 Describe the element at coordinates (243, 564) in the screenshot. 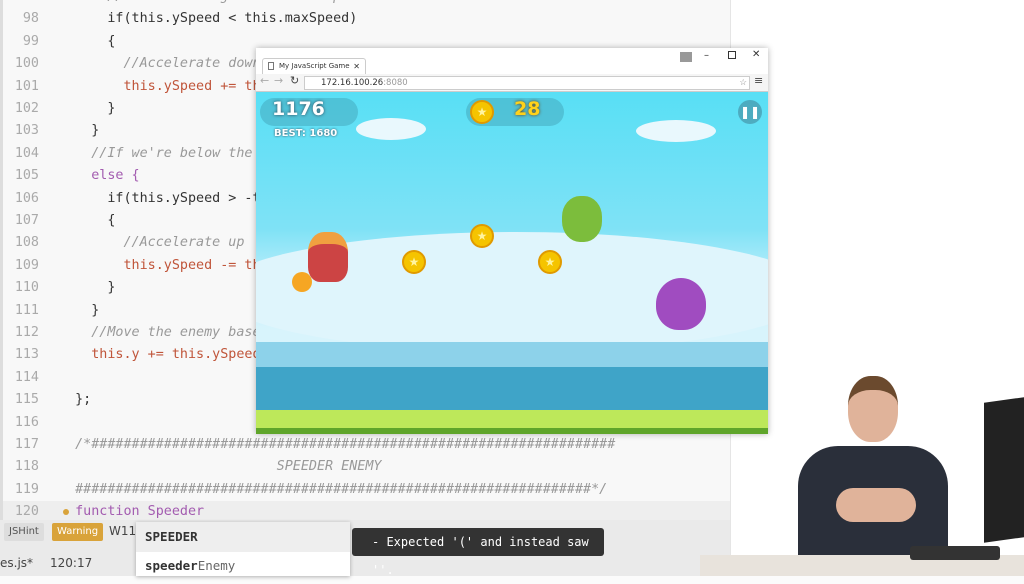

I see `autocomplete-item: speederEnemy` at that location.